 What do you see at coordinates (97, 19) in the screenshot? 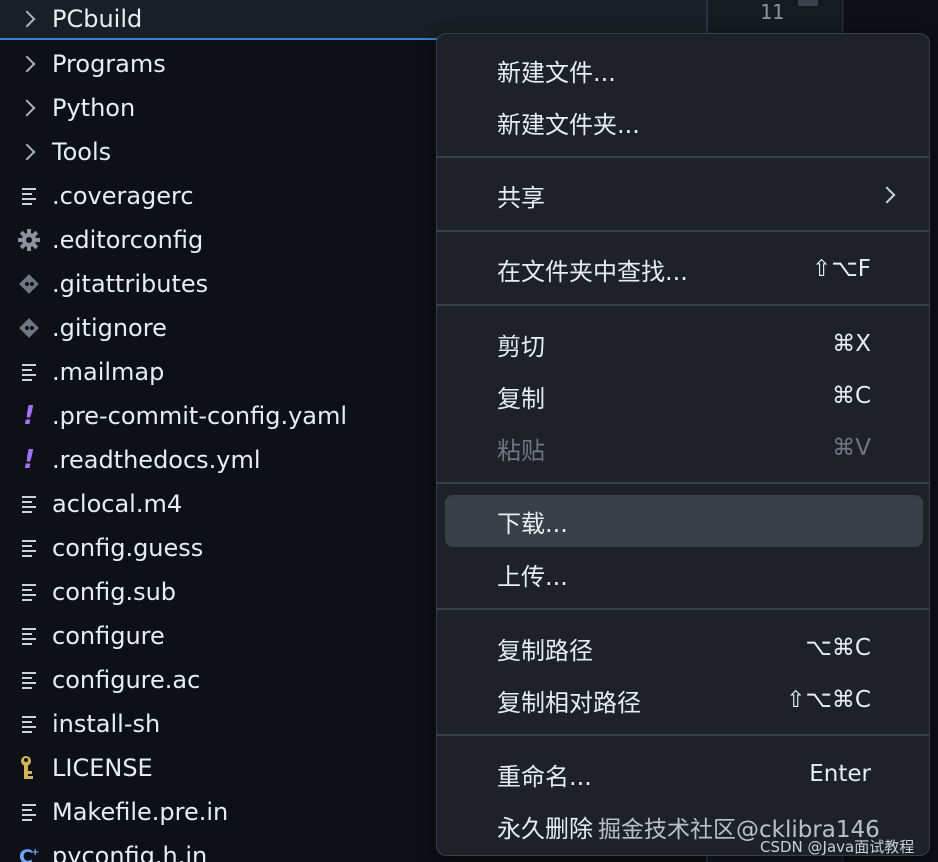
I see `explorer-item-label: PCbuild` at bounding box center [97, 19].